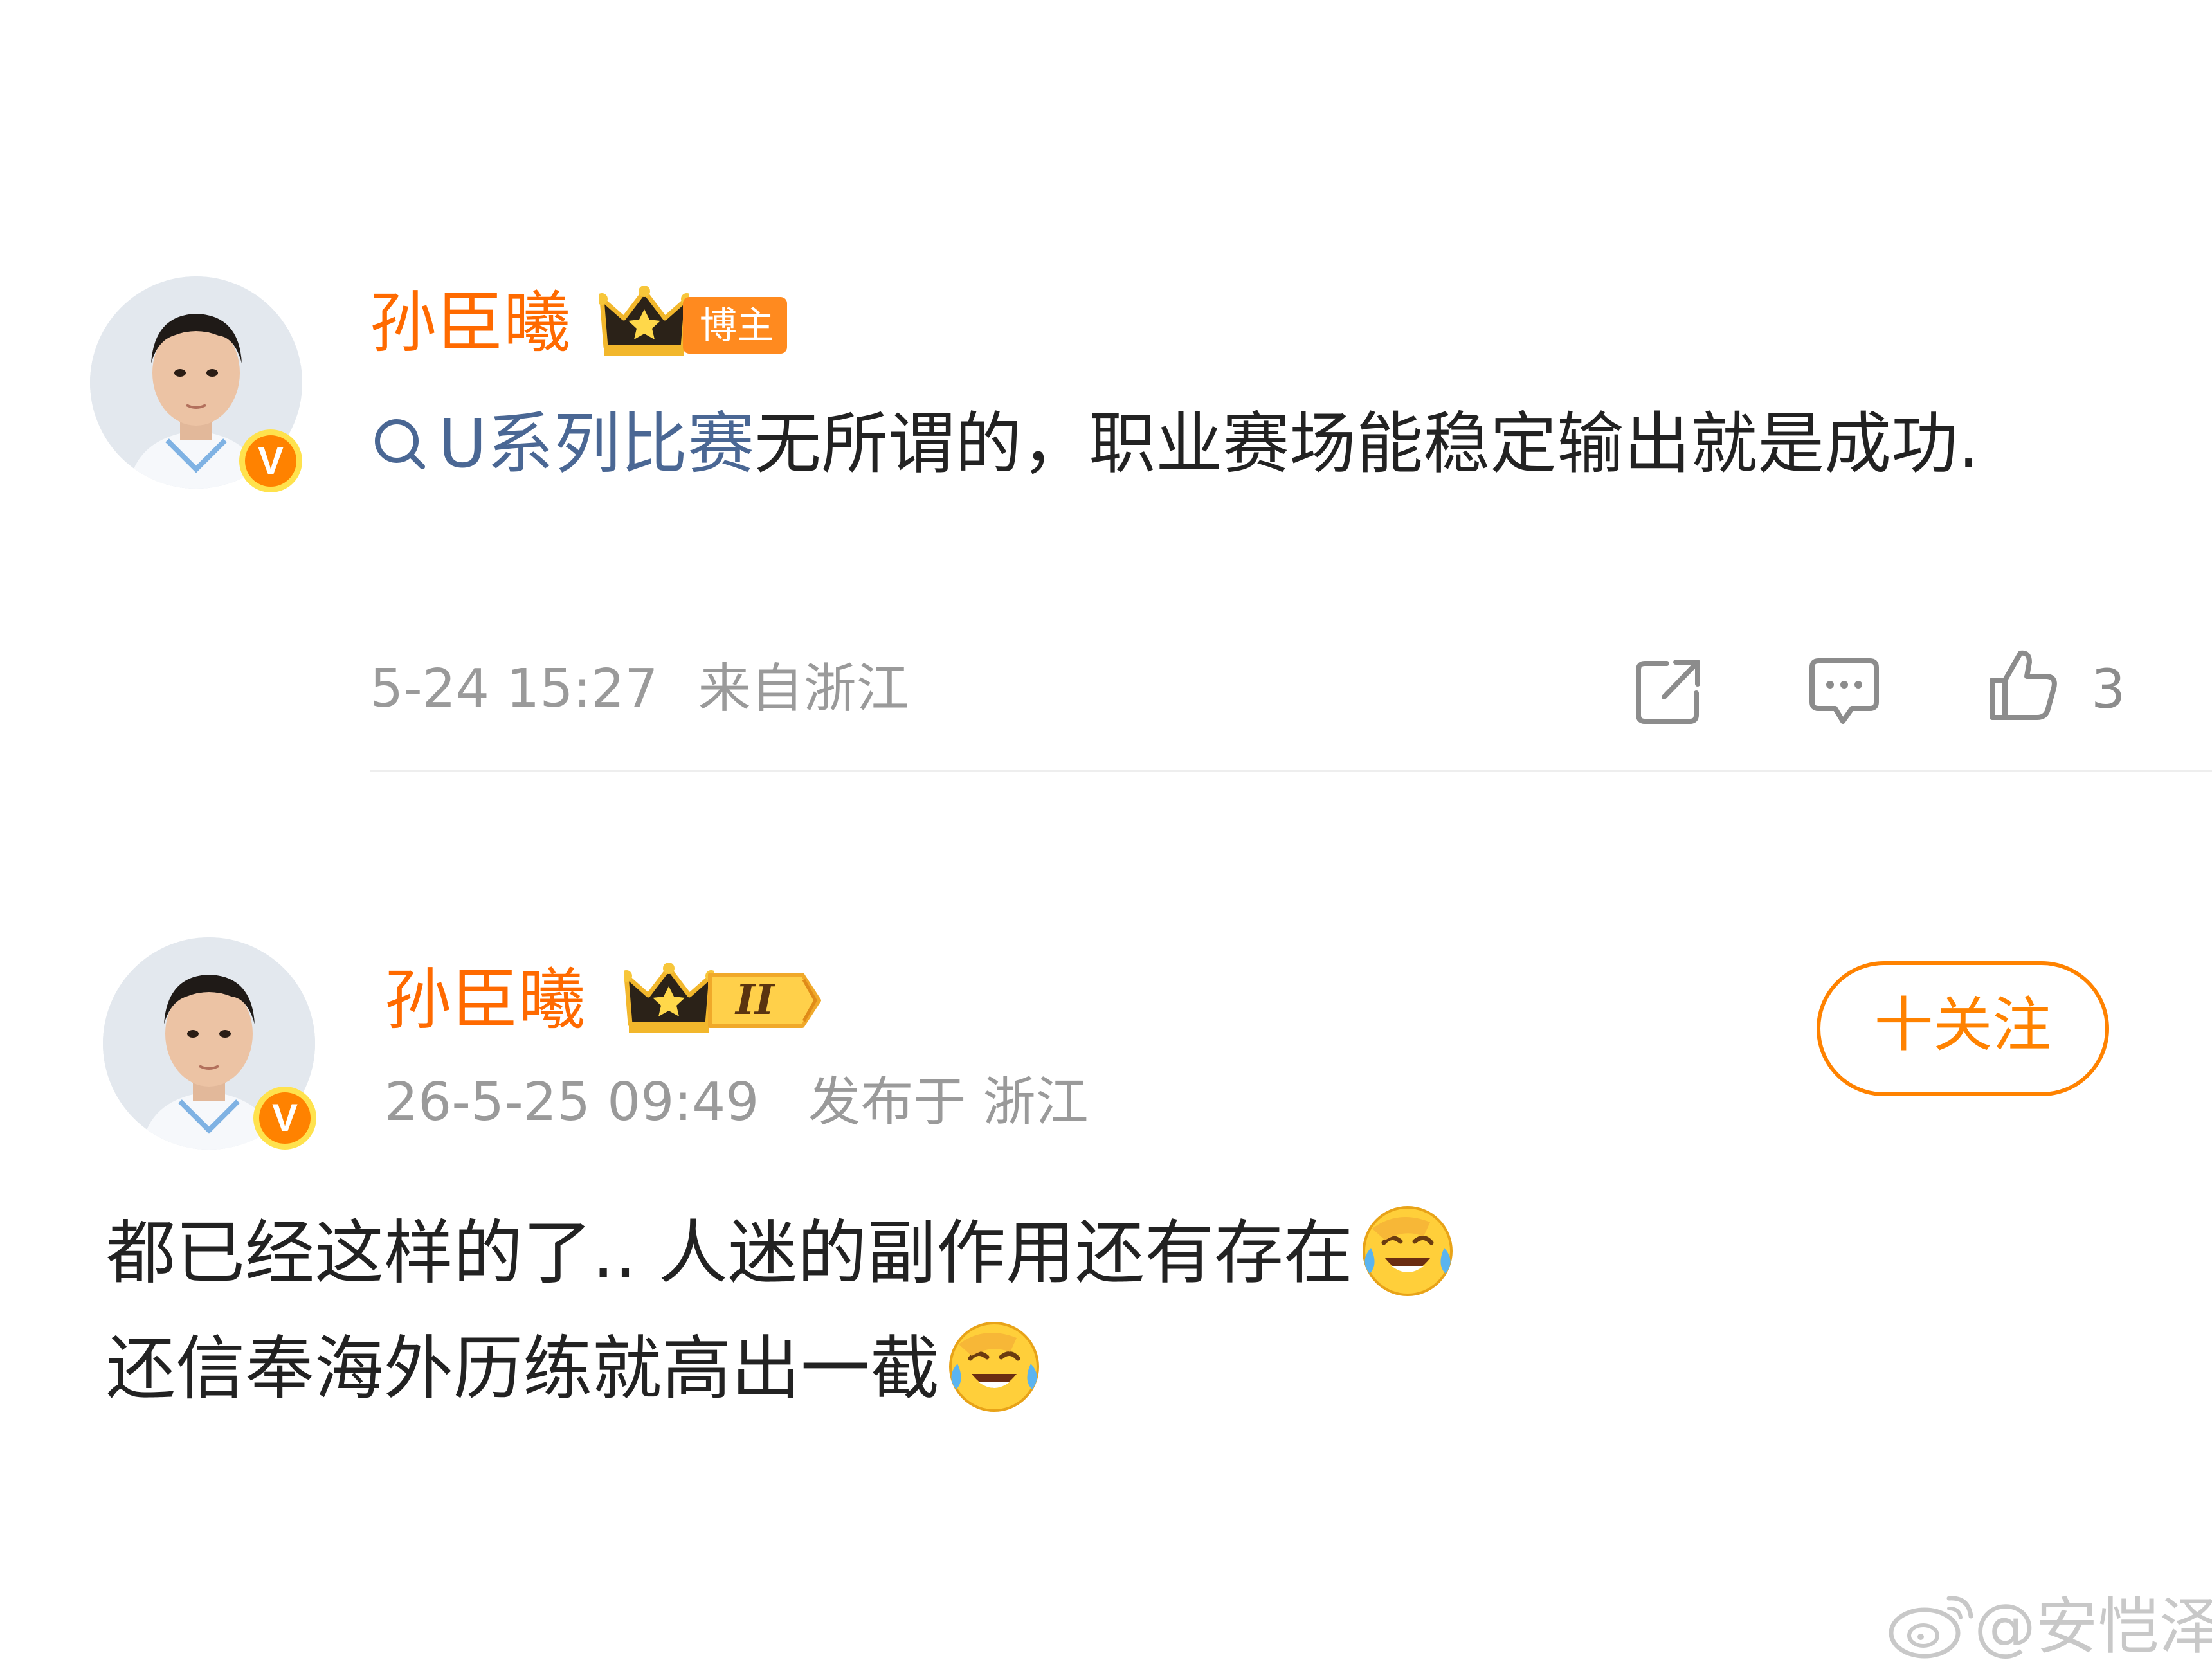 The height and width of the screenshot is (1678, 2212). Describe the element at coordinates (2023, 686) in the screenshot. I see `like-icon` at that location.